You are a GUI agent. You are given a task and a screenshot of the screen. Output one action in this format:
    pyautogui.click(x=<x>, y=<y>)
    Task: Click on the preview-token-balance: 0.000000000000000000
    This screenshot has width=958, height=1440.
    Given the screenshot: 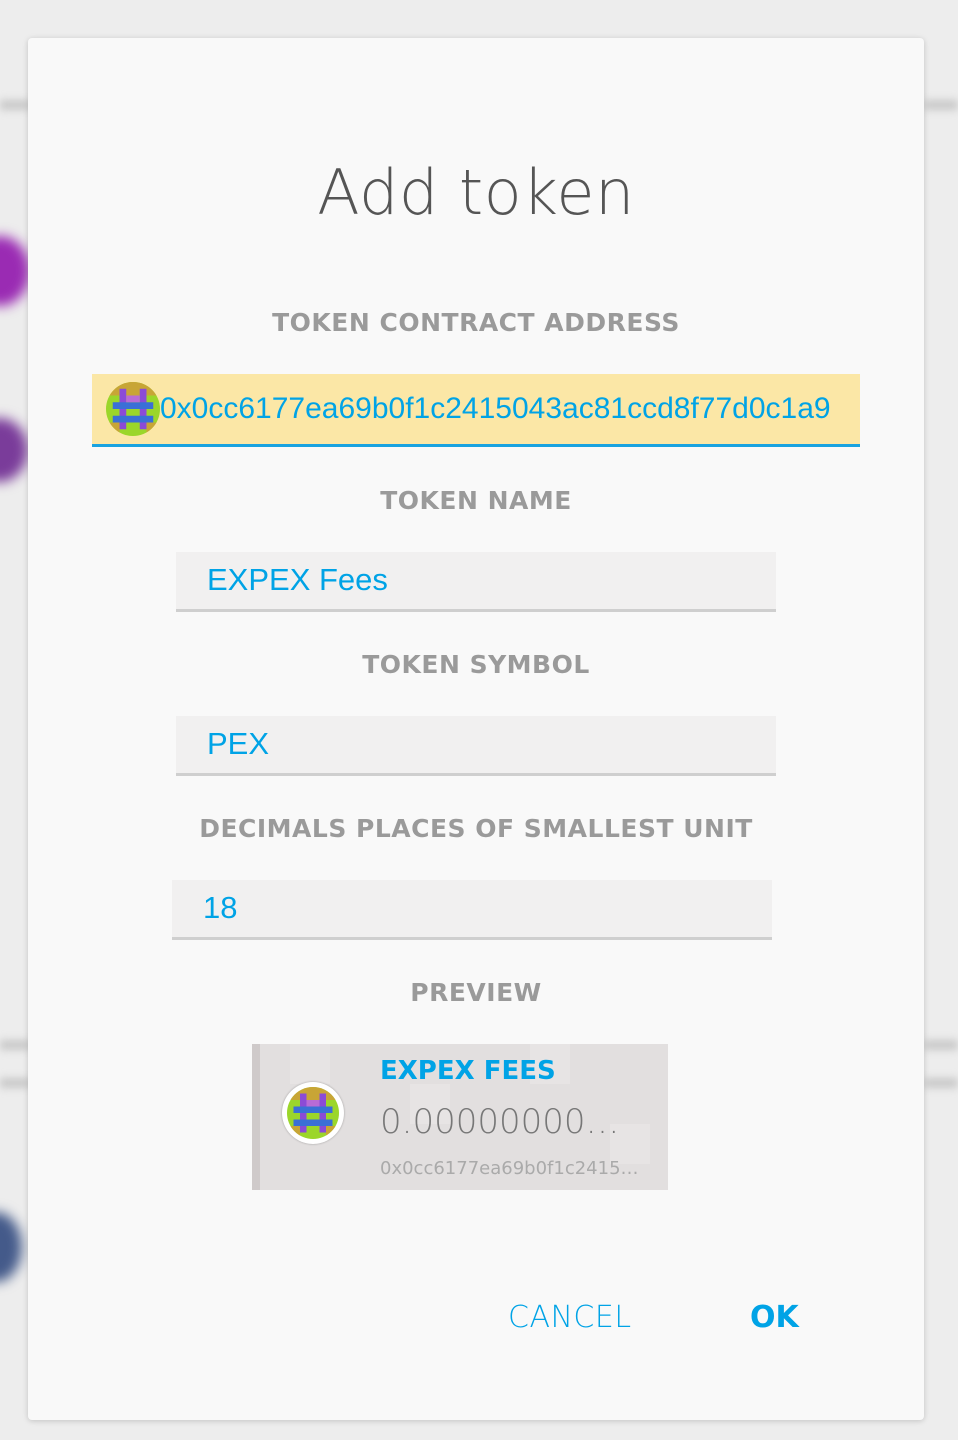 What is the action you would take?
    pyautogui.click(x=510, y=1122)
    